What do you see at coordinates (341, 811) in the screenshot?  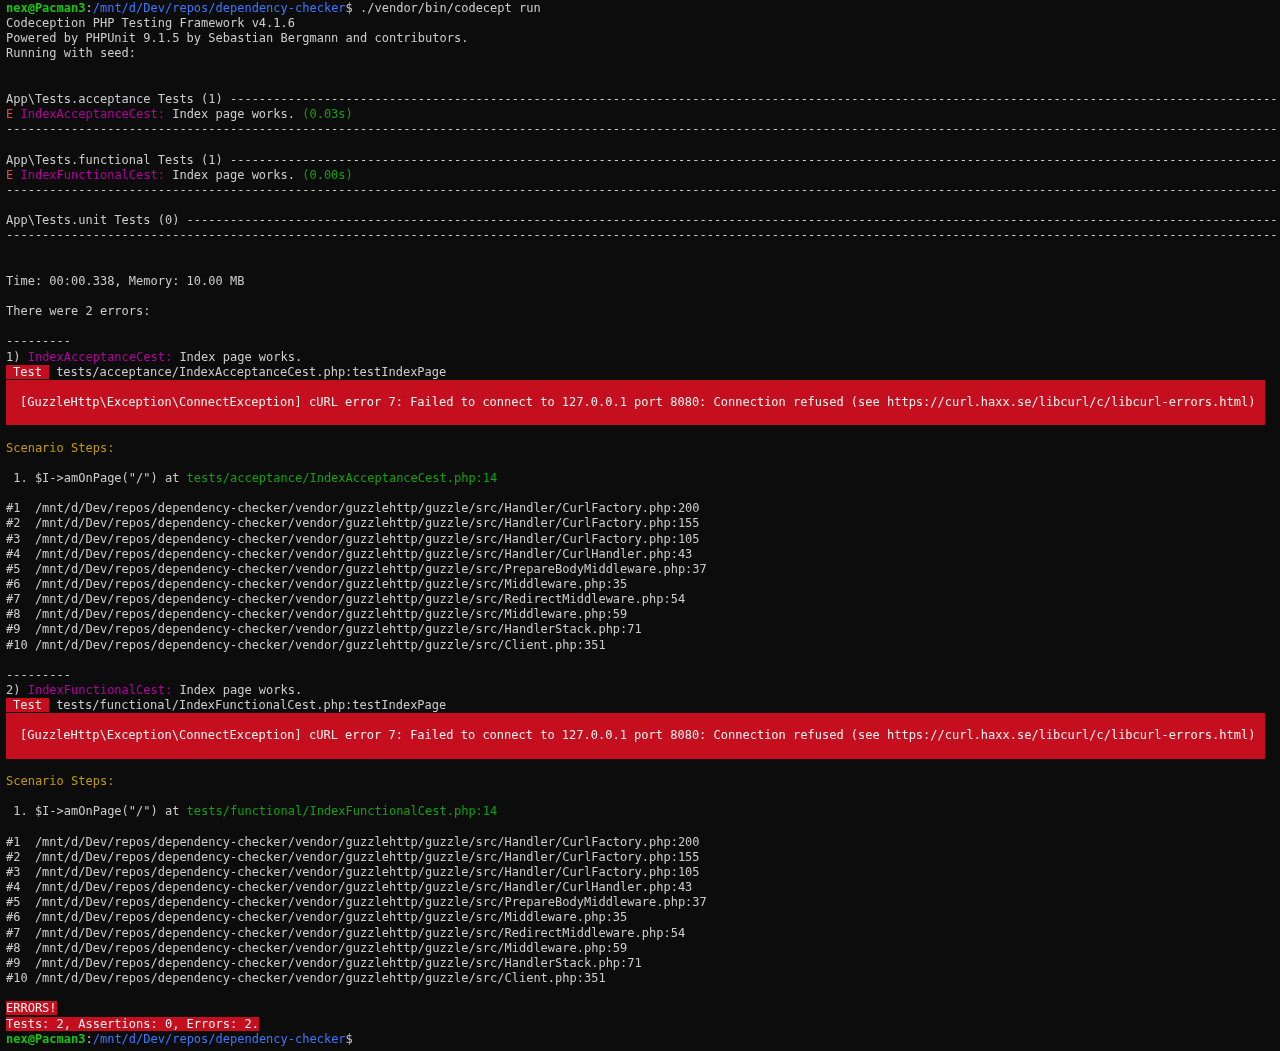 I see `file-location: tests/functional/IndexFunctionalCest.php:14` at bounding box center [341, 811].